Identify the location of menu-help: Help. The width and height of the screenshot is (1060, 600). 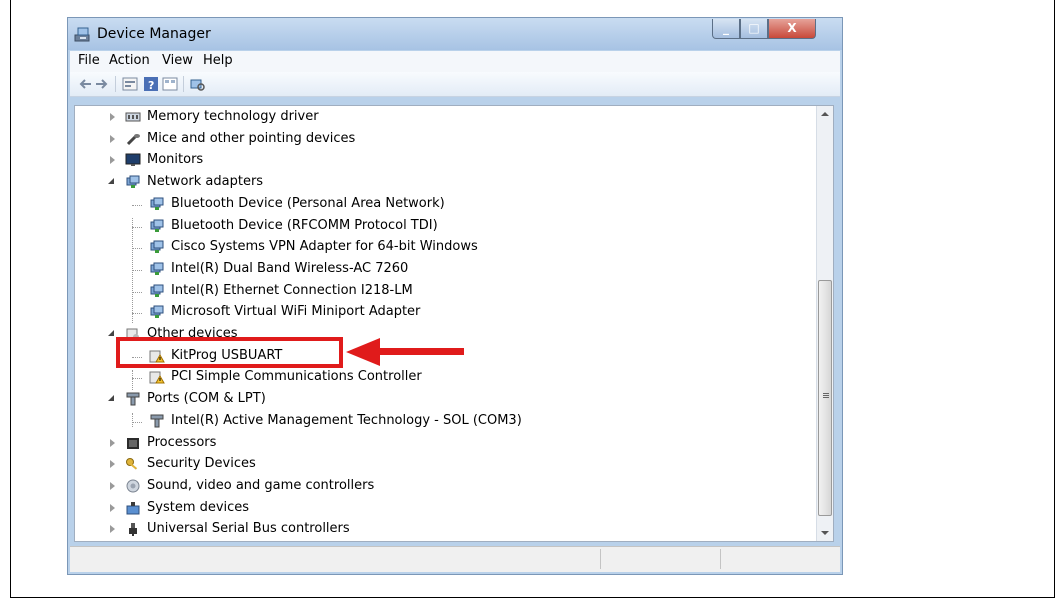
(218, 60).